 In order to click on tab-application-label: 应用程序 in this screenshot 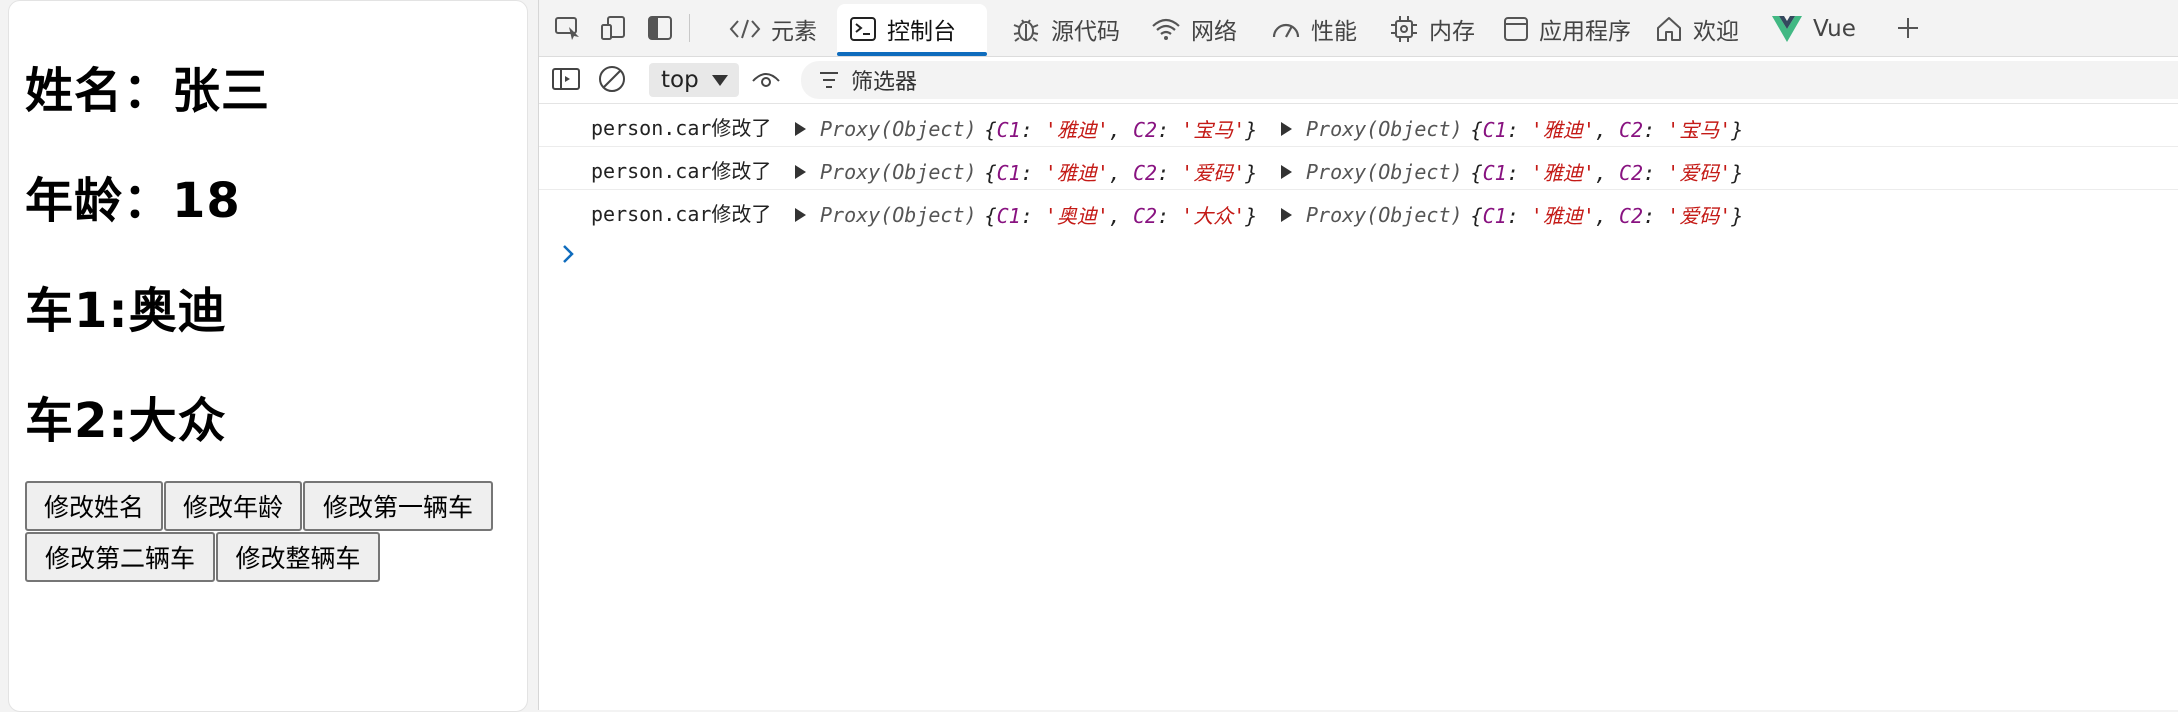, I will do `click(1585, 32)`.